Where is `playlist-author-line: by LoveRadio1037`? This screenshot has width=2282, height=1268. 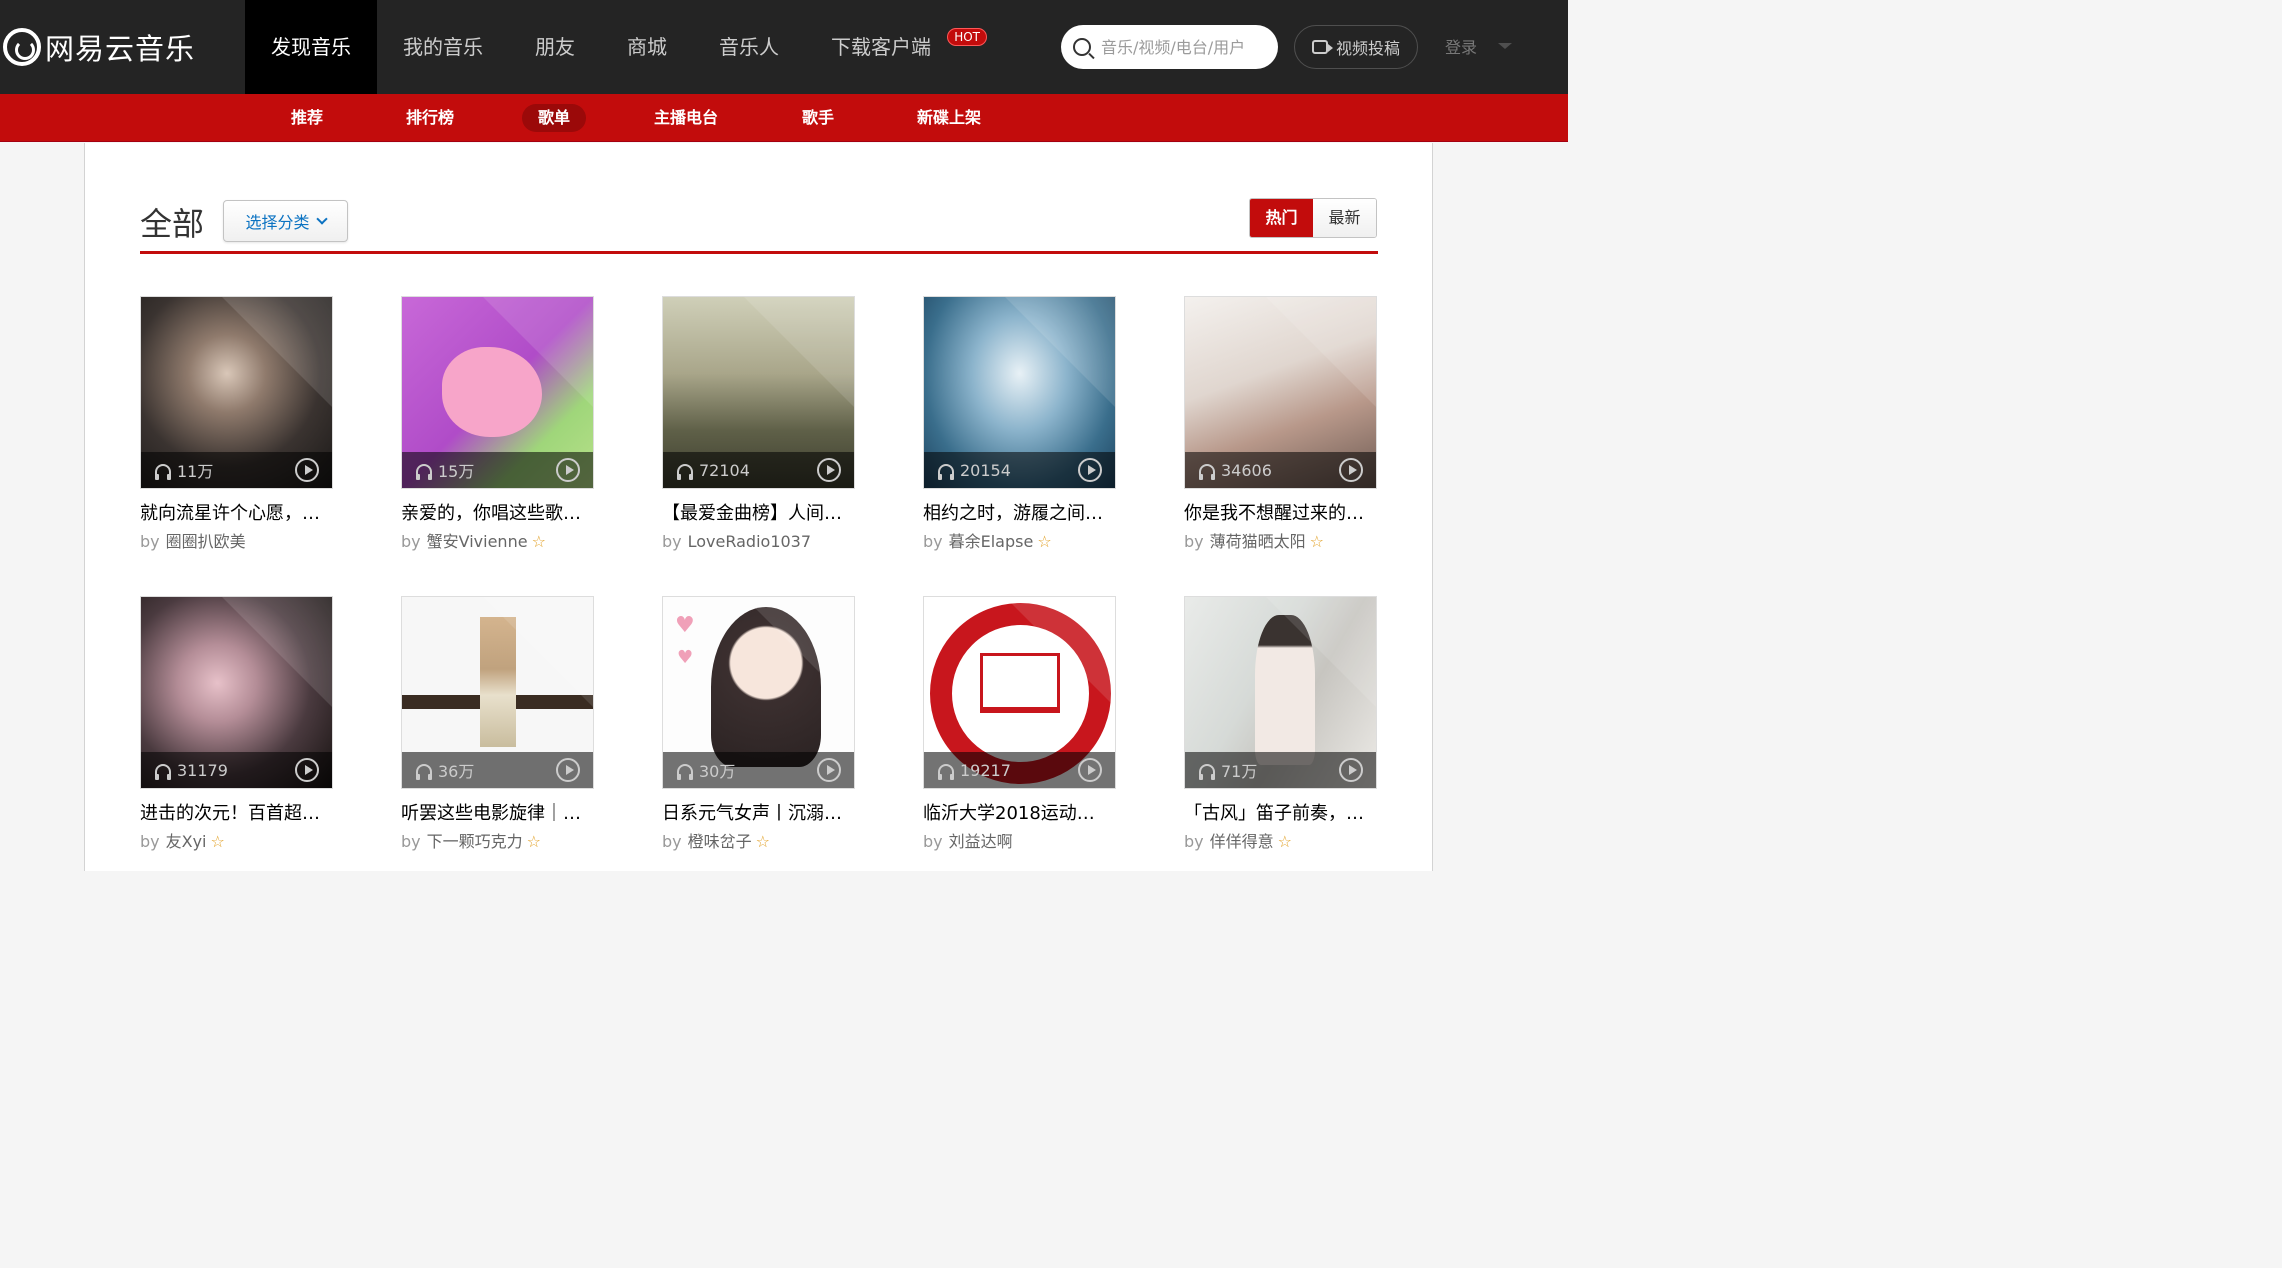 playlist-author-line: by LoveRadio1037 is located at coordinates (758, 542).